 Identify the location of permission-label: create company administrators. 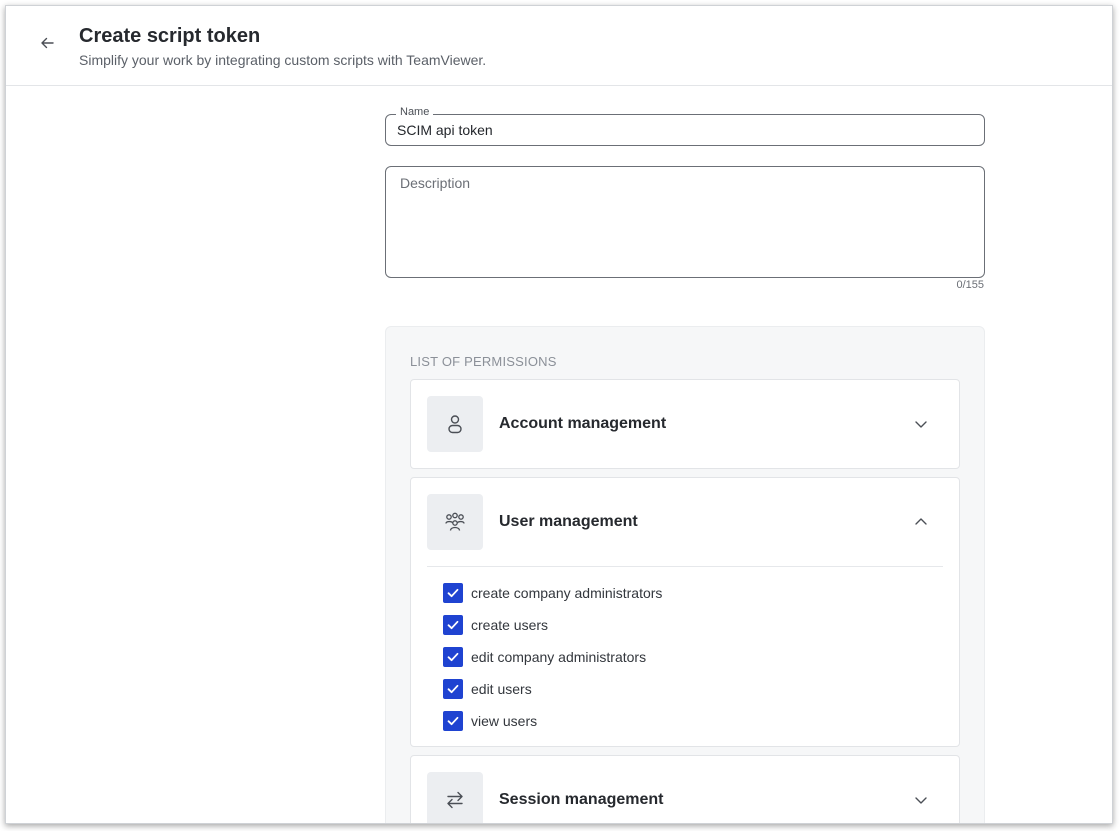
(567, 593).